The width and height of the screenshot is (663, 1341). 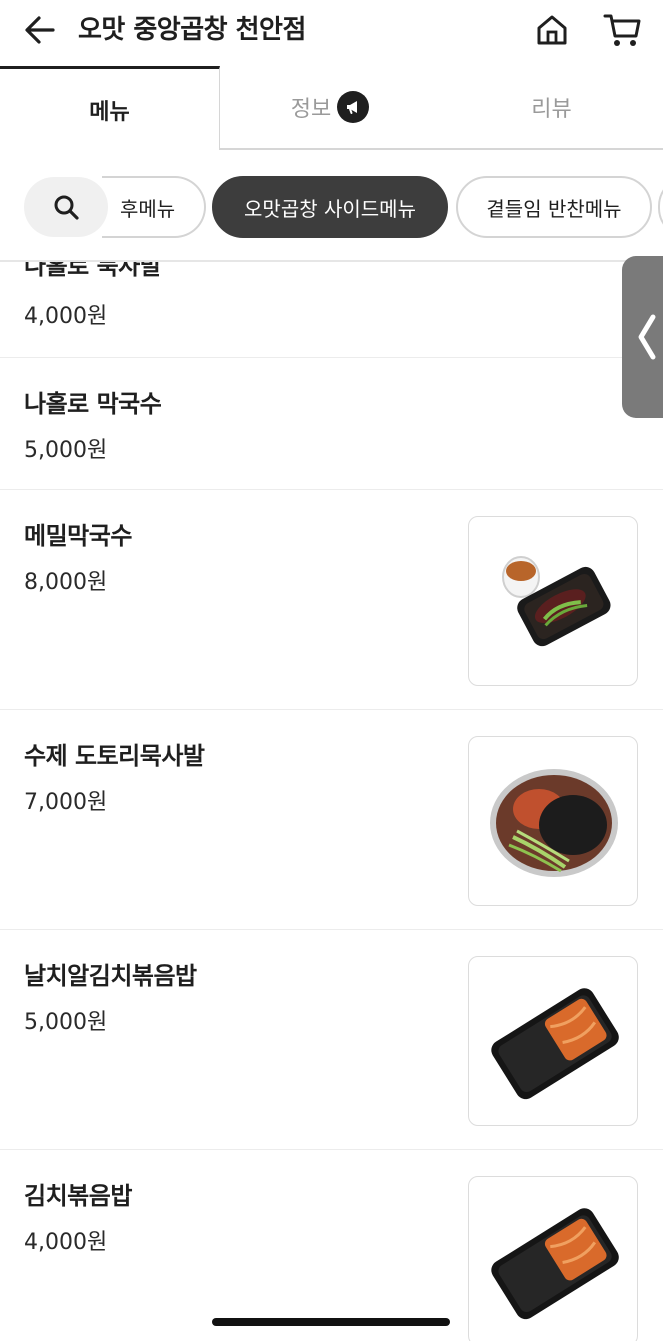 I want to click on side-drawer-handle, so click(x=642, y=337).